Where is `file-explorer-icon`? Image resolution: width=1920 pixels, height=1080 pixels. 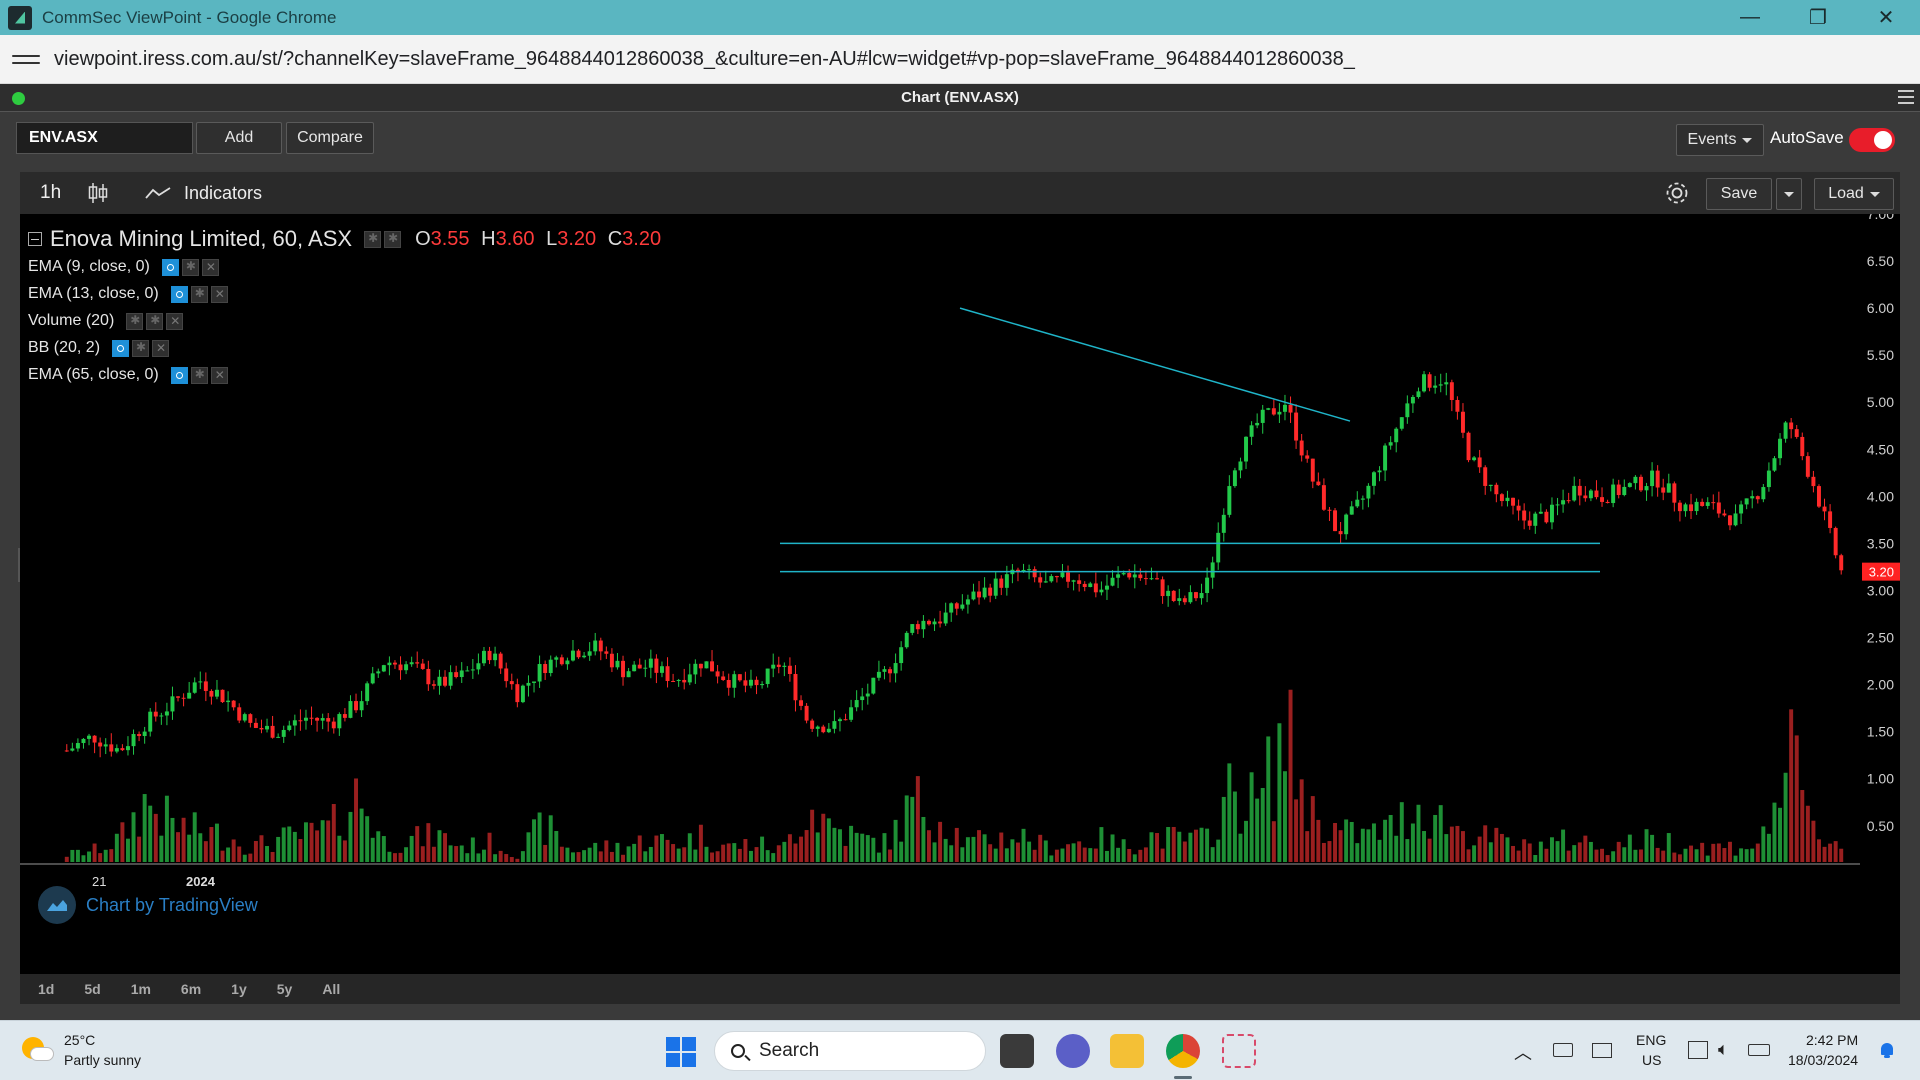
file-explorer-icon is located at coordinates (1127, 1051).